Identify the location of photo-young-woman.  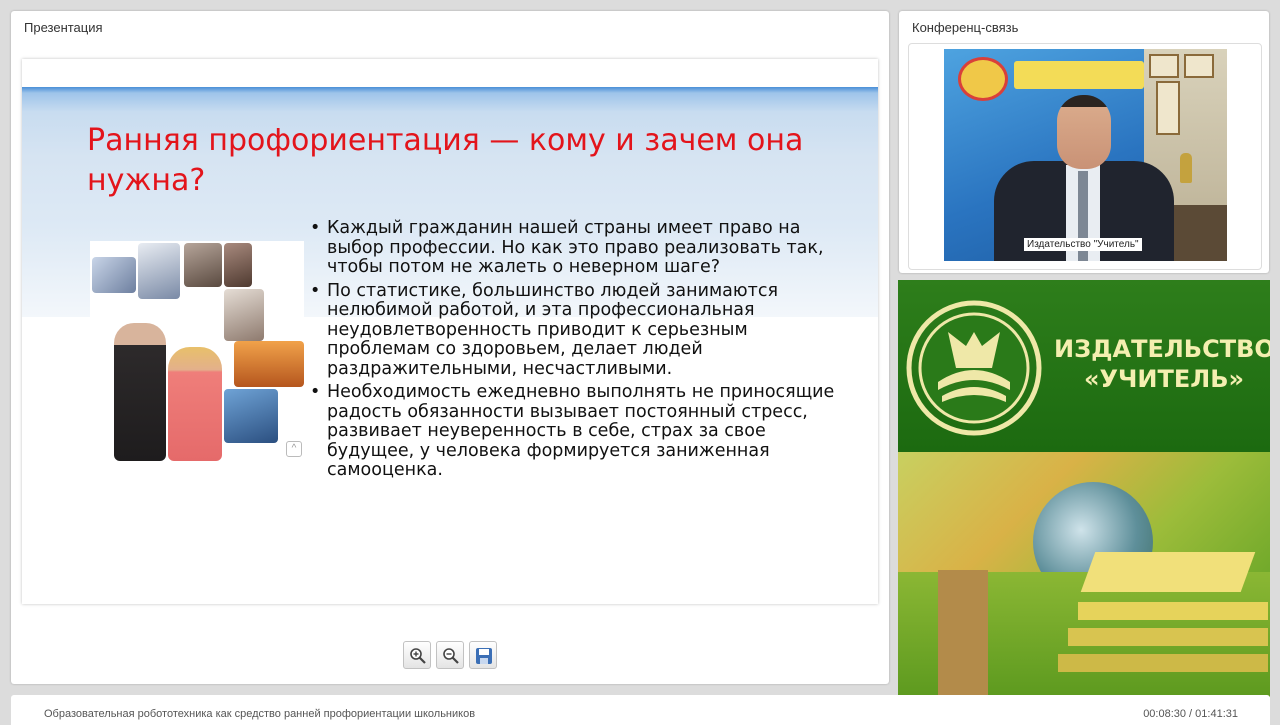
(195, 404).